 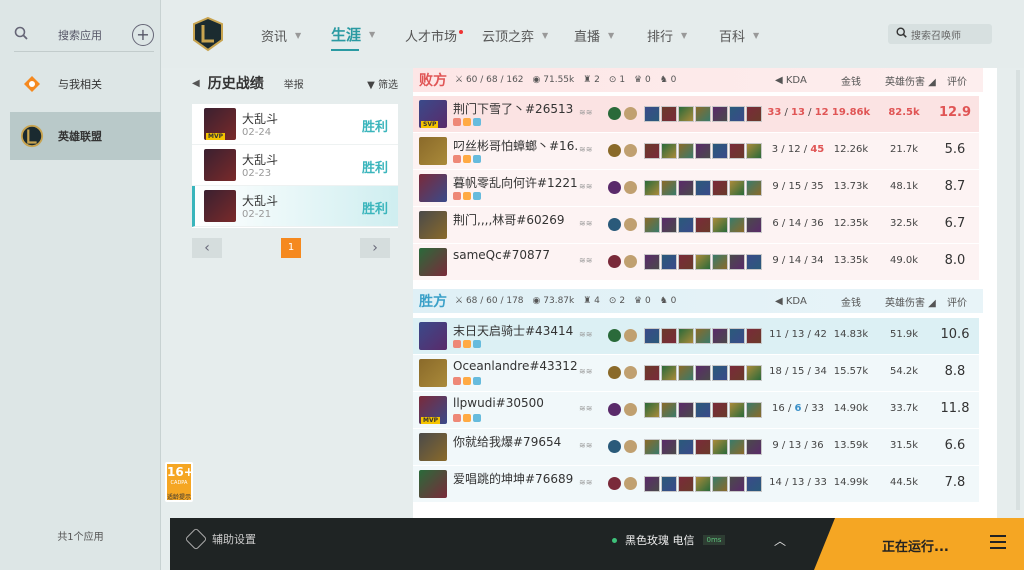 I want to click on team-kda: ⚔ 60 / 68 / 162, so click(x=489, y=80).